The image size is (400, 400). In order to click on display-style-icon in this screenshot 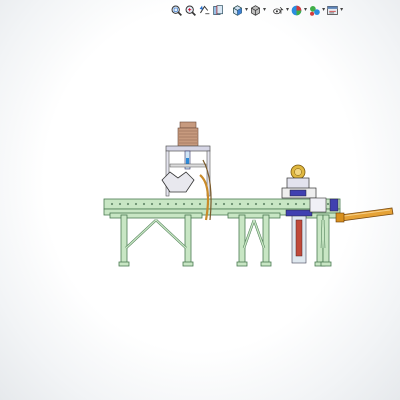, I will do `click(255, 10)`.